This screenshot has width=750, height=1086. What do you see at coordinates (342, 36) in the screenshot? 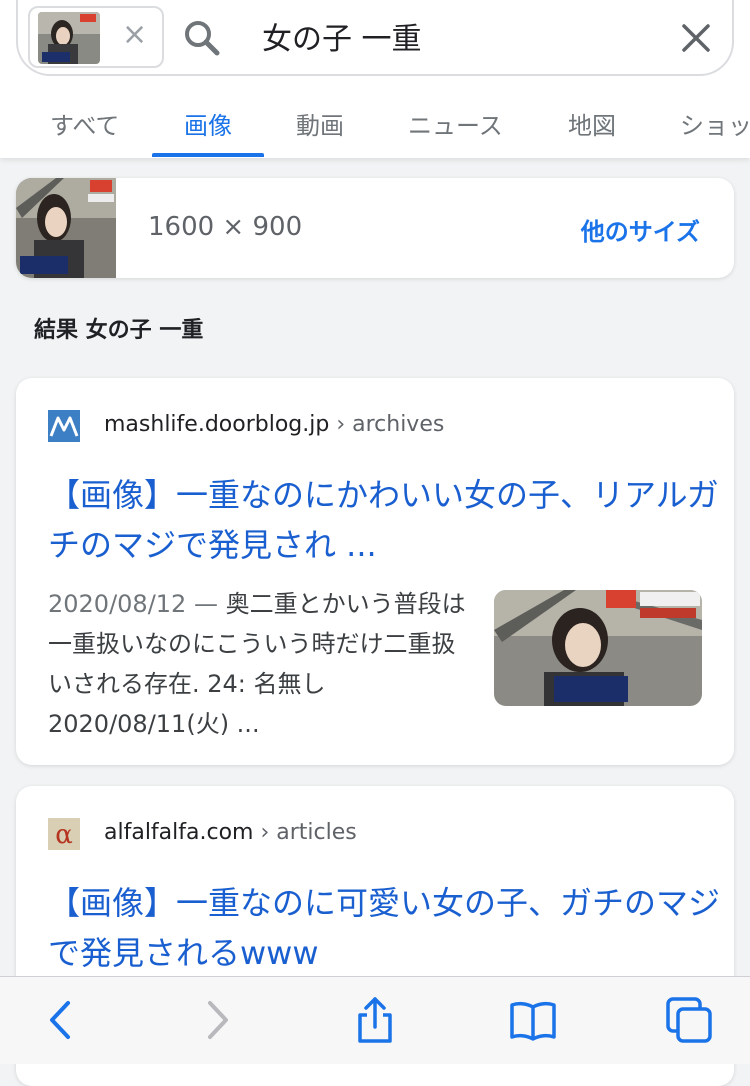
I see `search-query-input: 女の子 一重` at bounding box center [342, 36].